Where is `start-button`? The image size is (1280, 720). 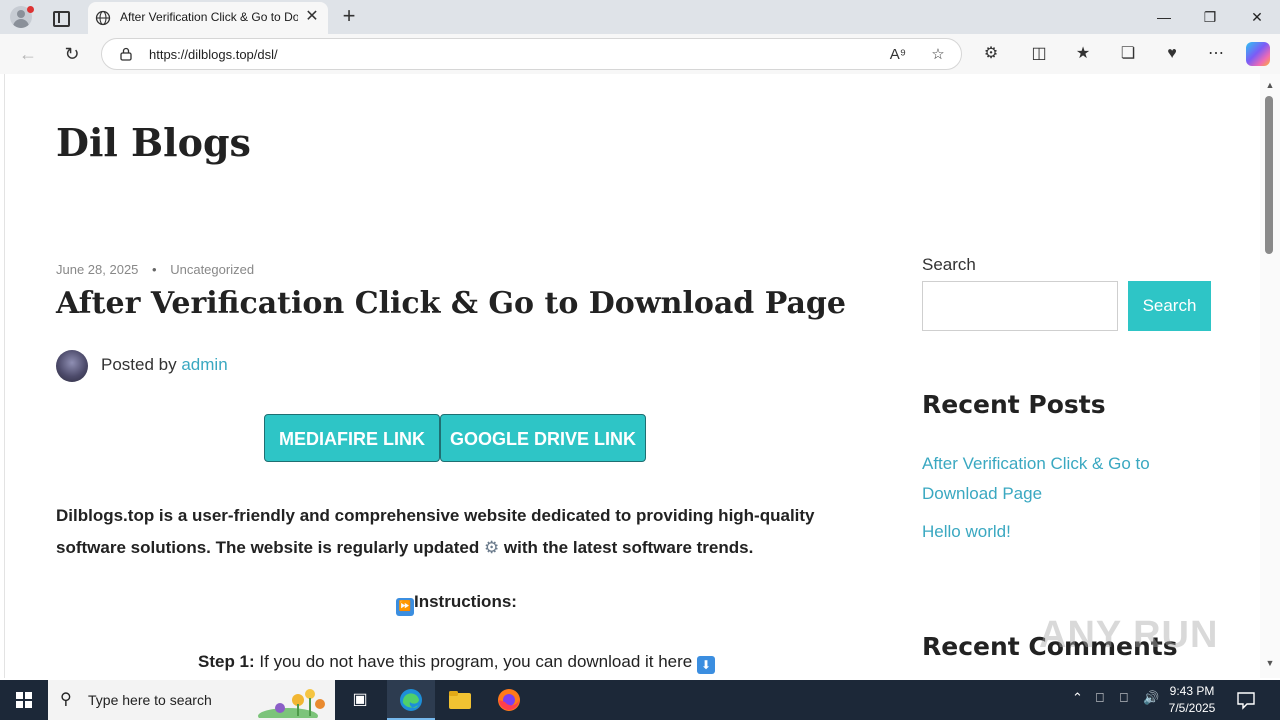 start-button is located at coordinates (24, 700).